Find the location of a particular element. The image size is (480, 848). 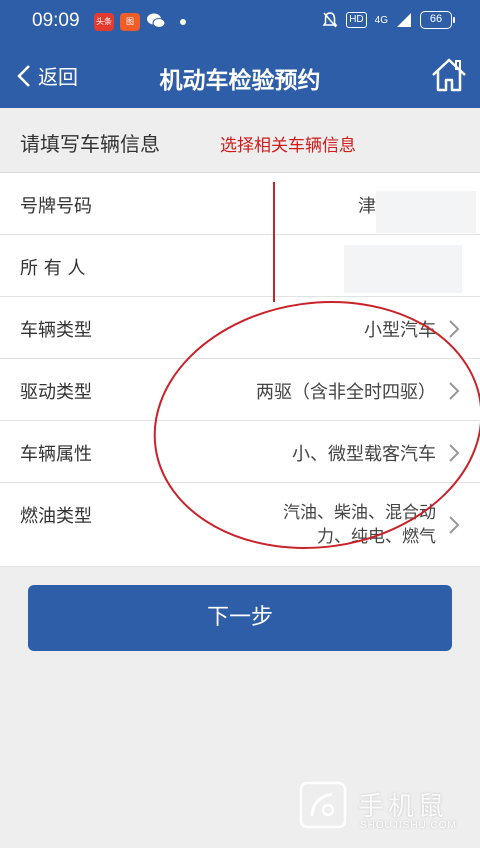

wechat-icon is located at coordinates (156, 20).